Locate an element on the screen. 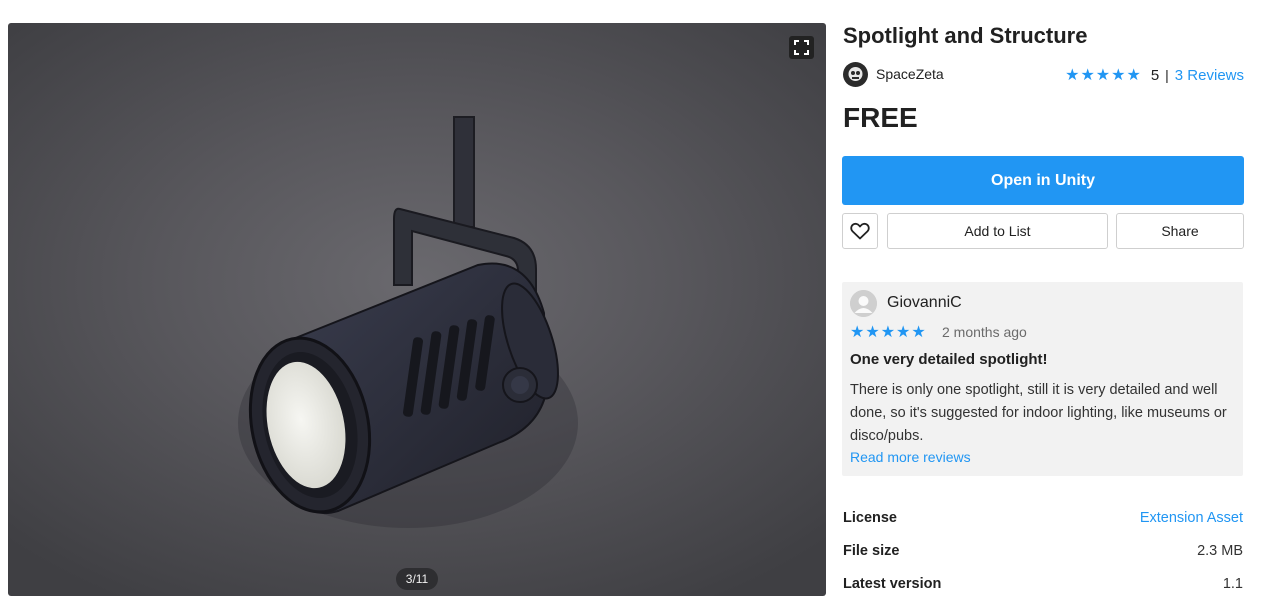 The height and width of the screenshot is (607, 1280). read-more-reviews-link: Read more reviews is located at coordinates (910, 457).